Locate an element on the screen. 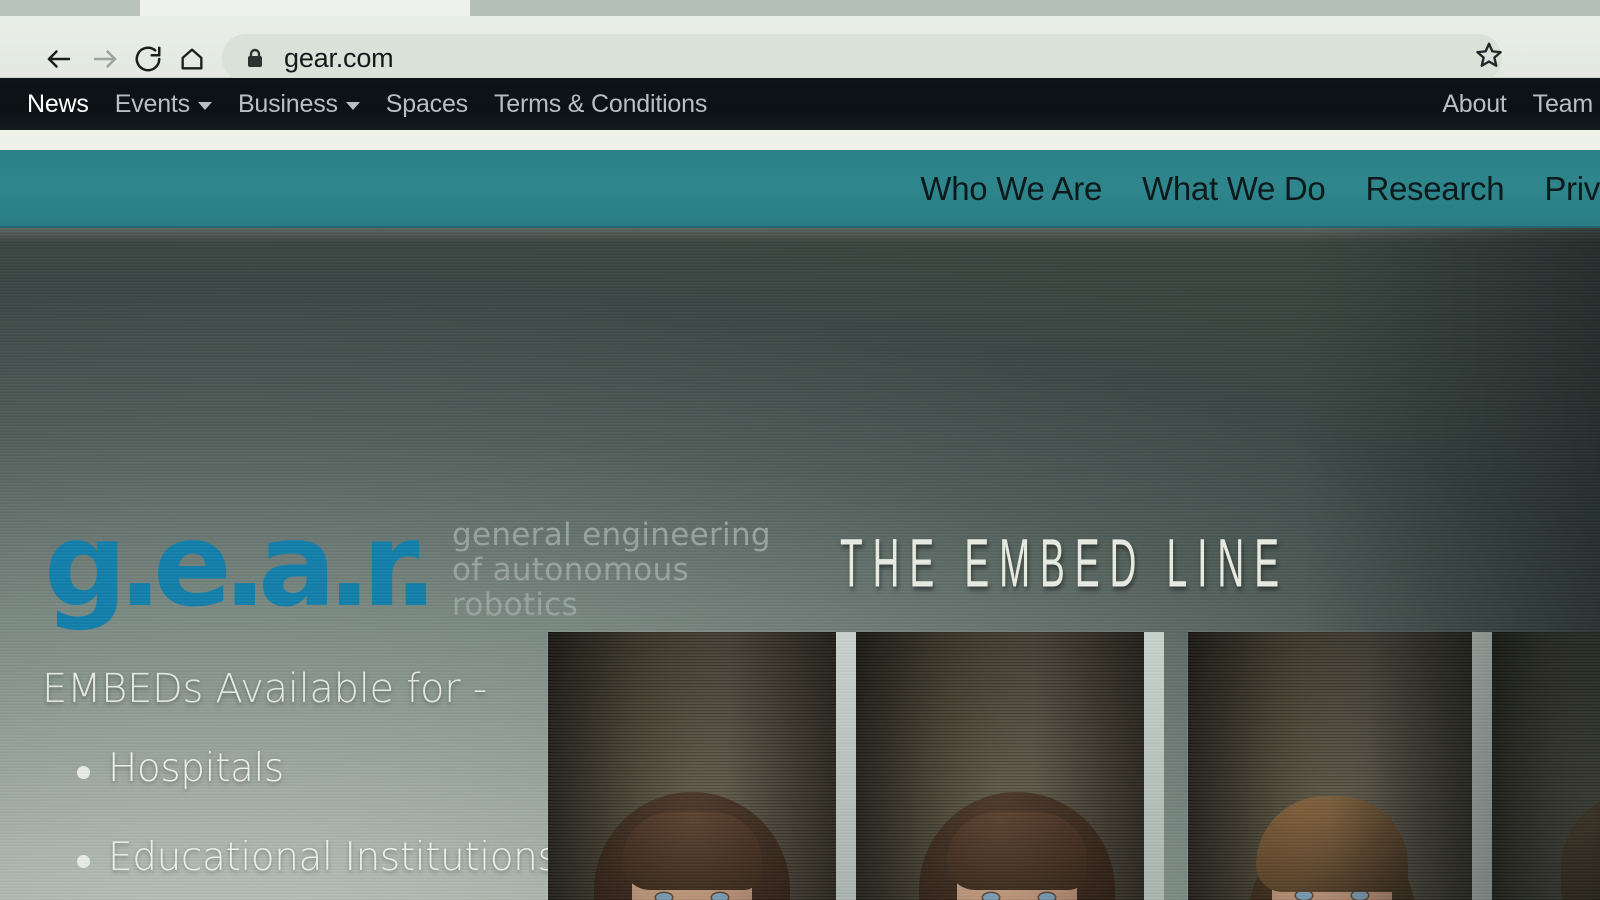  availability-heading: EMBEDs Available for - is located at coordinates (264, 689).